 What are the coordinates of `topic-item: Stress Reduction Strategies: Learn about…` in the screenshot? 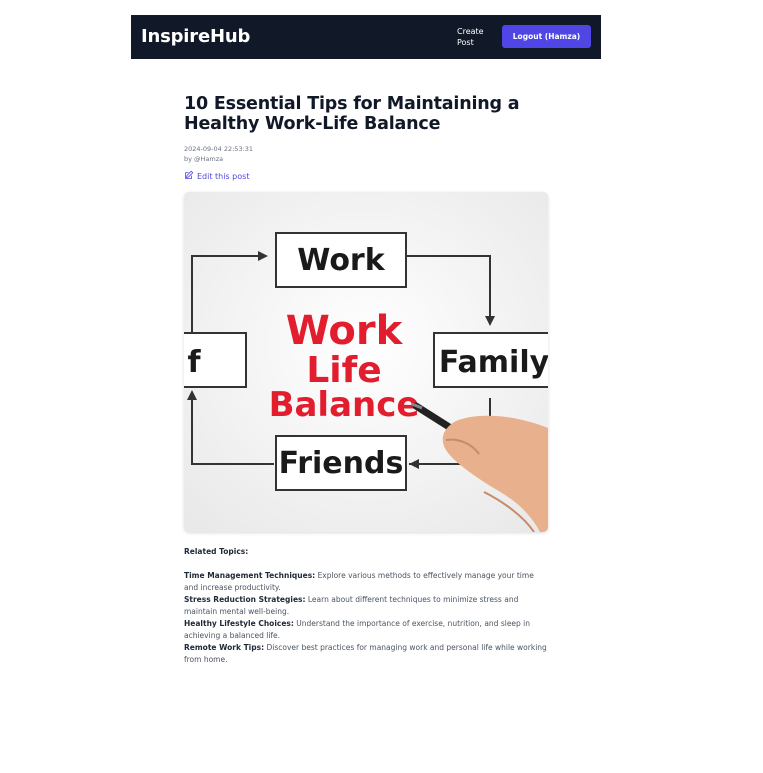 It's located at (367, 606).